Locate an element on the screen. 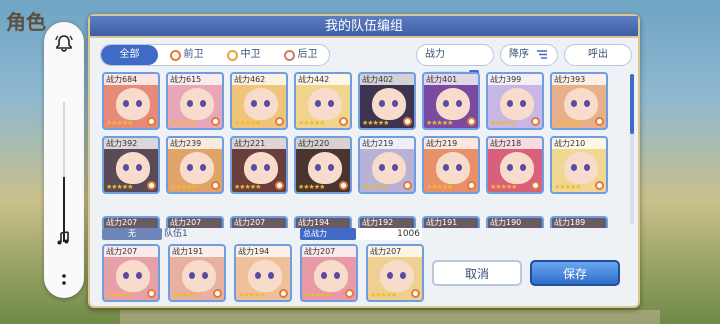 This screenshot has width=720, height=324. total-power-label: 总战力 is located at coordinates (328, 234).